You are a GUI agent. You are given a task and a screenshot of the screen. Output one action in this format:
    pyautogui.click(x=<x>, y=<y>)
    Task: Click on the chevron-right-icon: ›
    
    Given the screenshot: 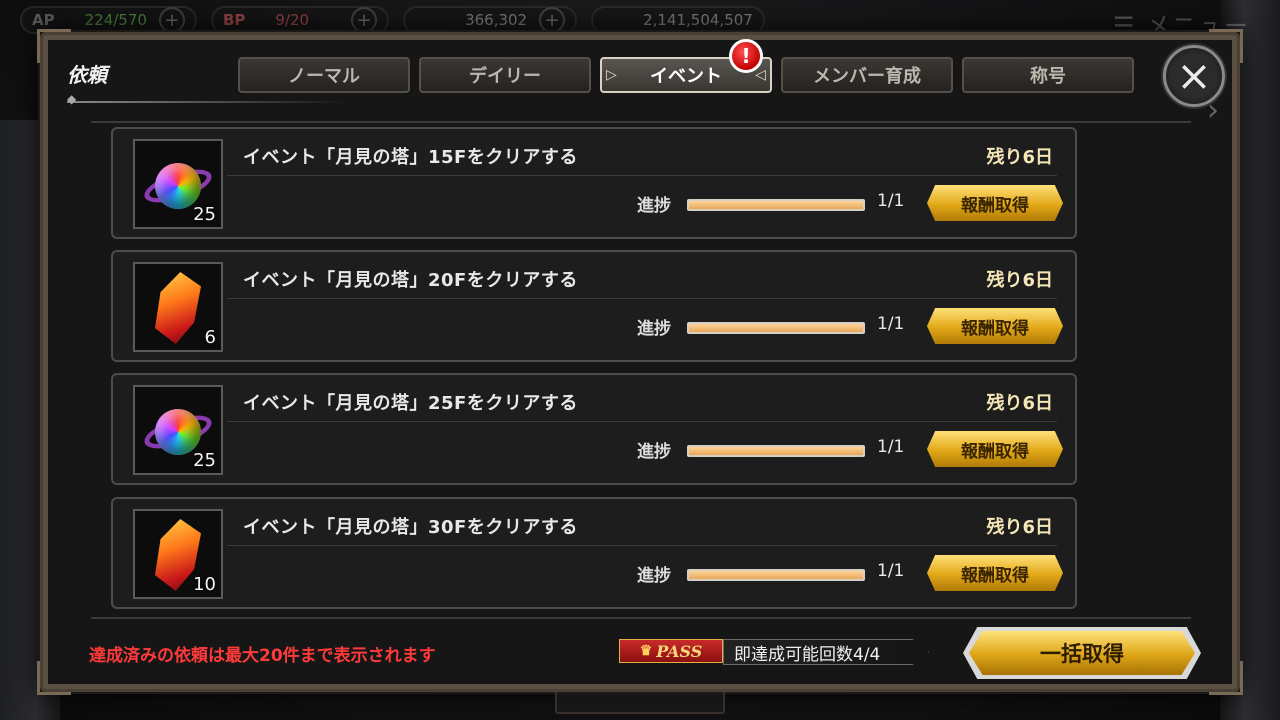 What is the action you would take?
    pyautogui.click(x=1213, y=110)
    